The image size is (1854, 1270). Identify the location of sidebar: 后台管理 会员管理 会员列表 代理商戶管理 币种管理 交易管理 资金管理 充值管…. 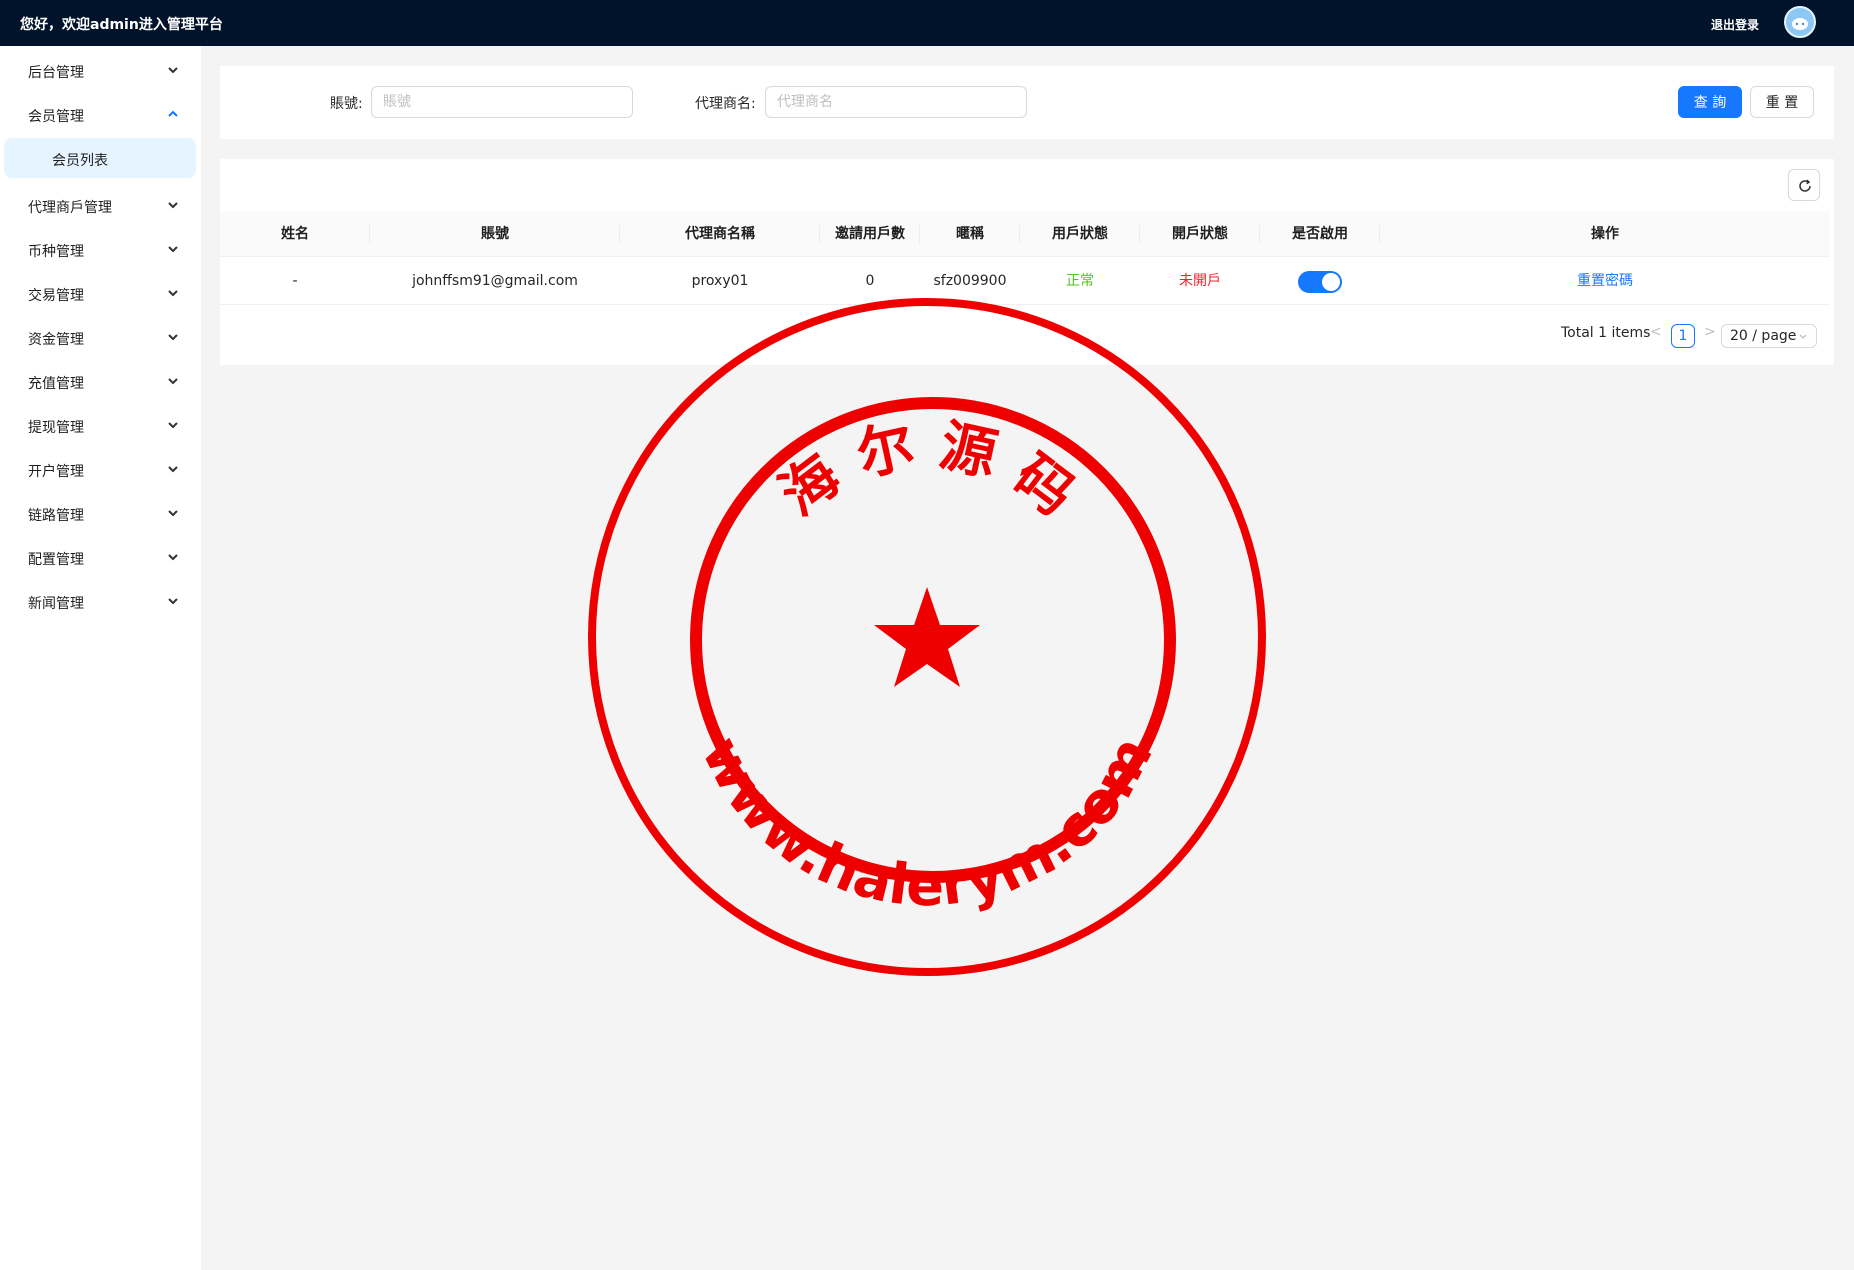
(100, 658).